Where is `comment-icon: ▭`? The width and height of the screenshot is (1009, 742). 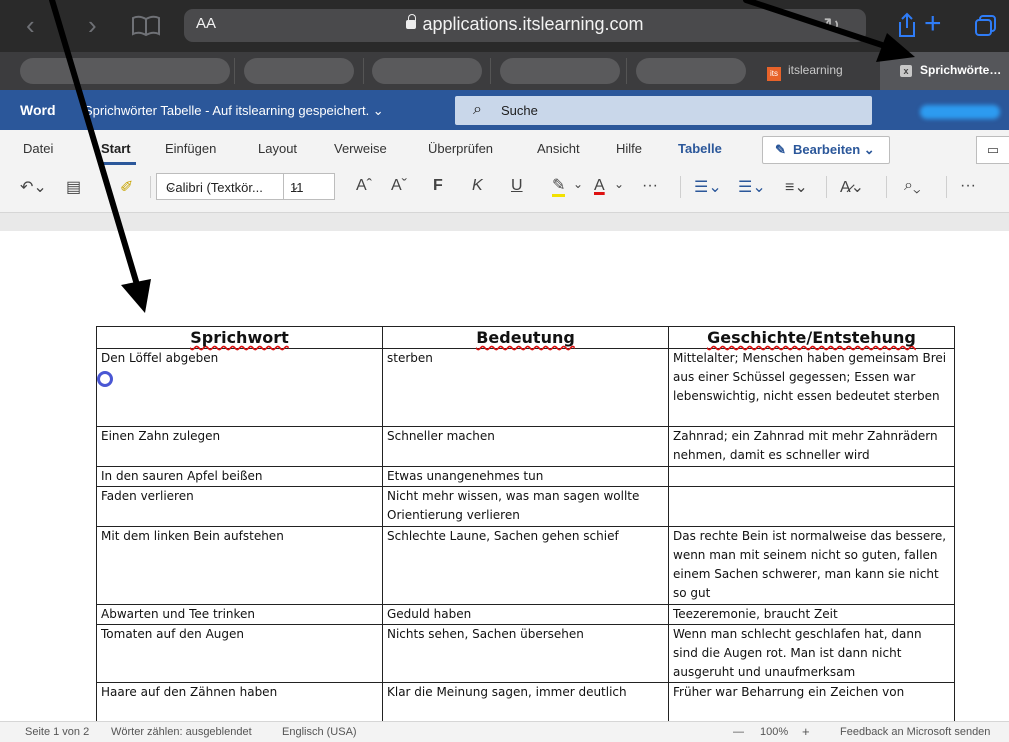
comment-icon: ▭ is located at coordinates (992, 150).